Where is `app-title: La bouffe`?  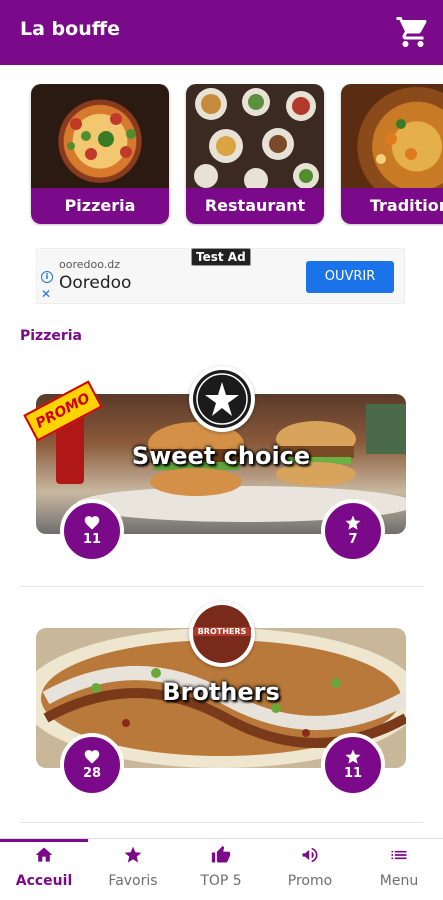
app-title: La bouffe is located at coordinates (70, 29).